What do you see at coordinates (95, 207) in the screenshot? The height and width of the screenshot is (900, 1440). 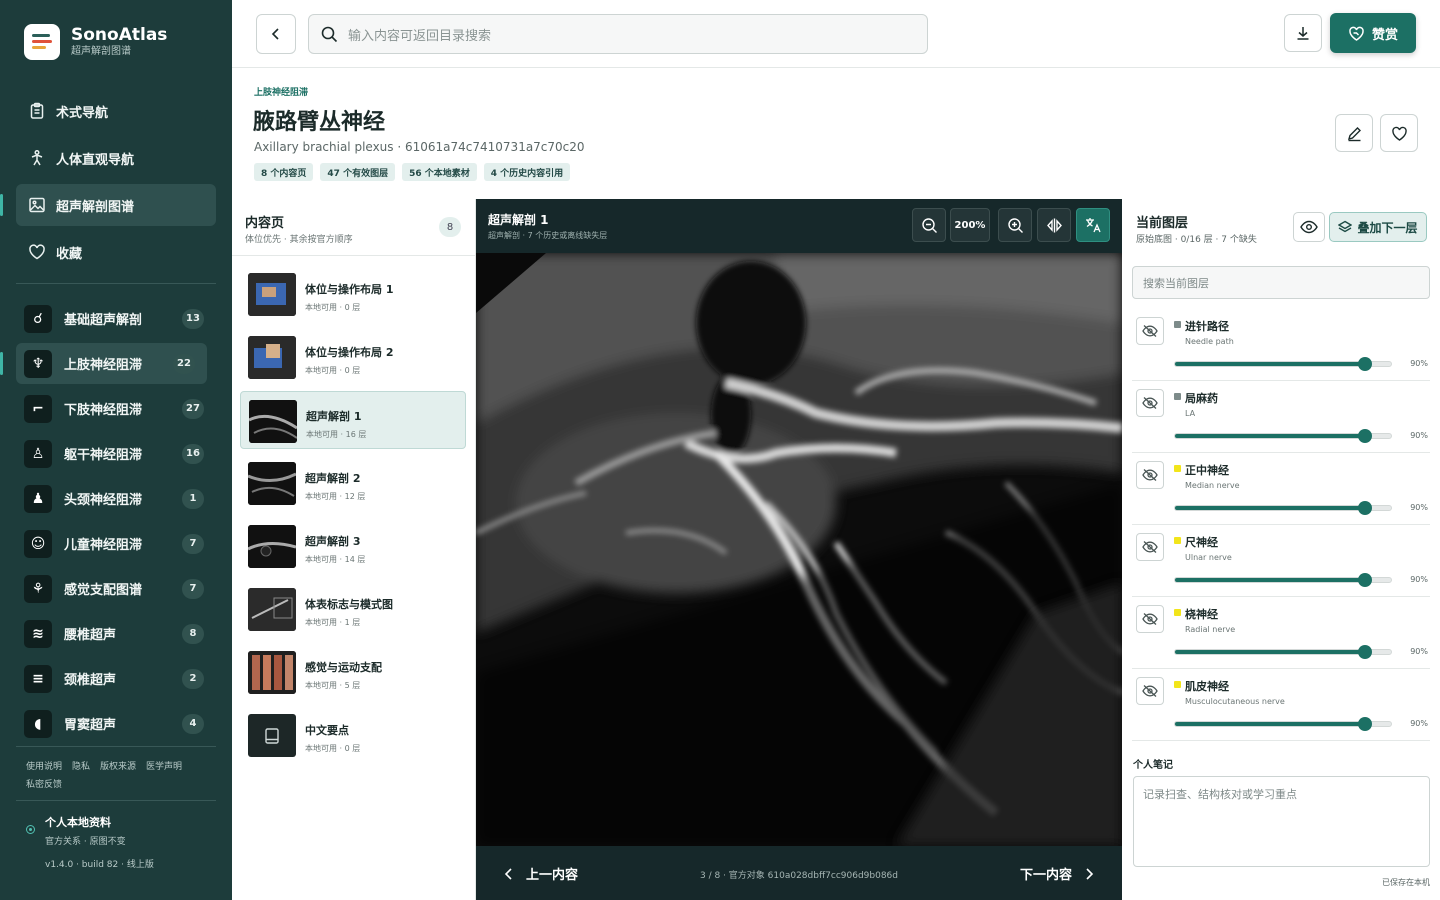 I see `nav-label: 超声解剖图谱` at bounding box center [95, 207].